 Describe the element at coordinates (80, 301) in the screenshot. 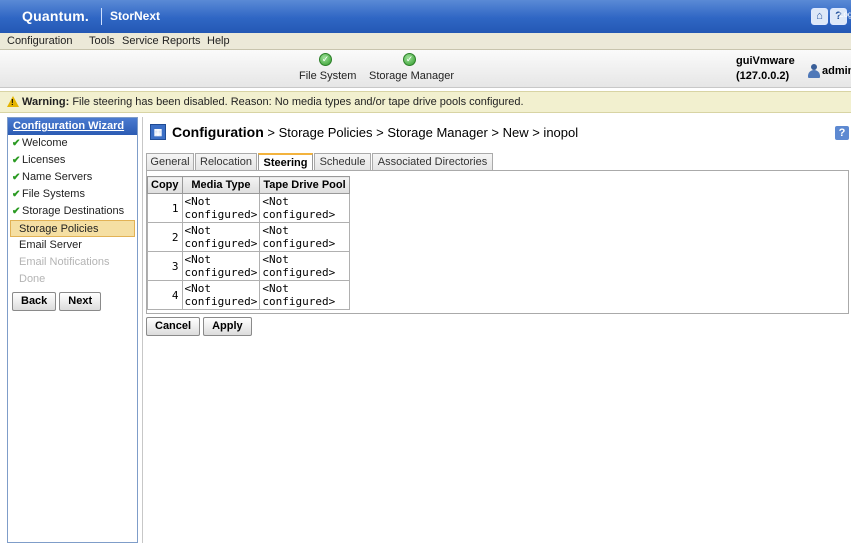

I see `next-button: Next` at that location.